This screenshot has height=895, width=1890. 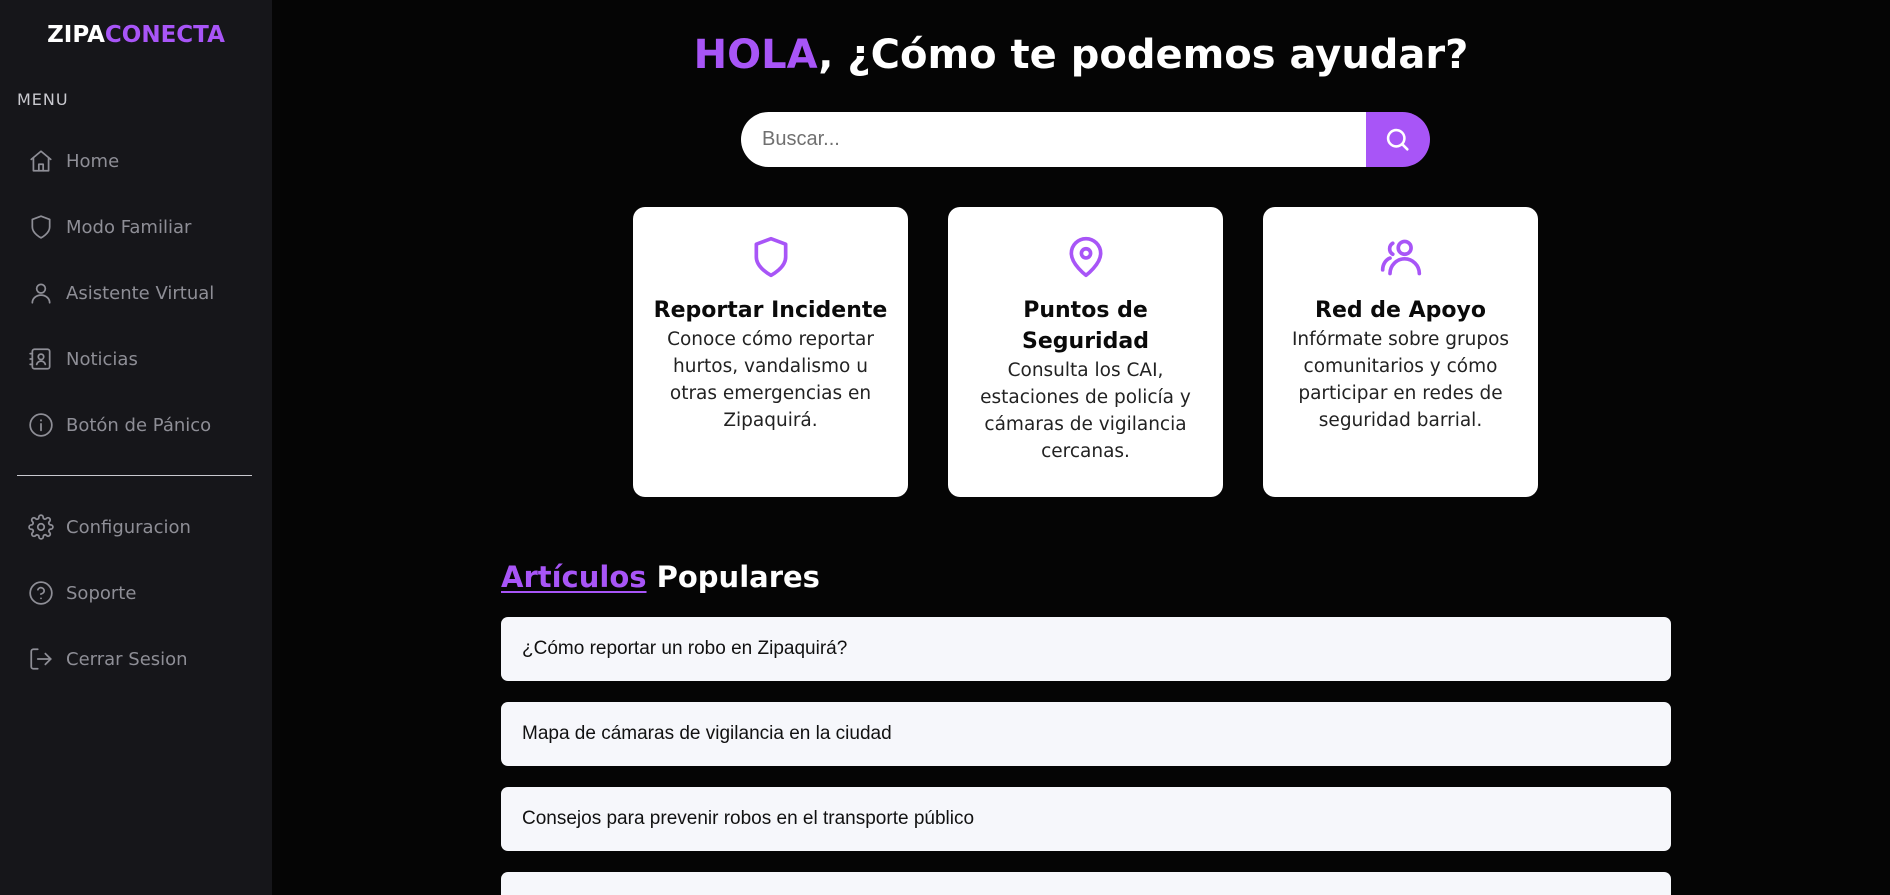 I want to click on sidebar-item-modo-familiar: Modo Familiar, so click(x=109, y=227).